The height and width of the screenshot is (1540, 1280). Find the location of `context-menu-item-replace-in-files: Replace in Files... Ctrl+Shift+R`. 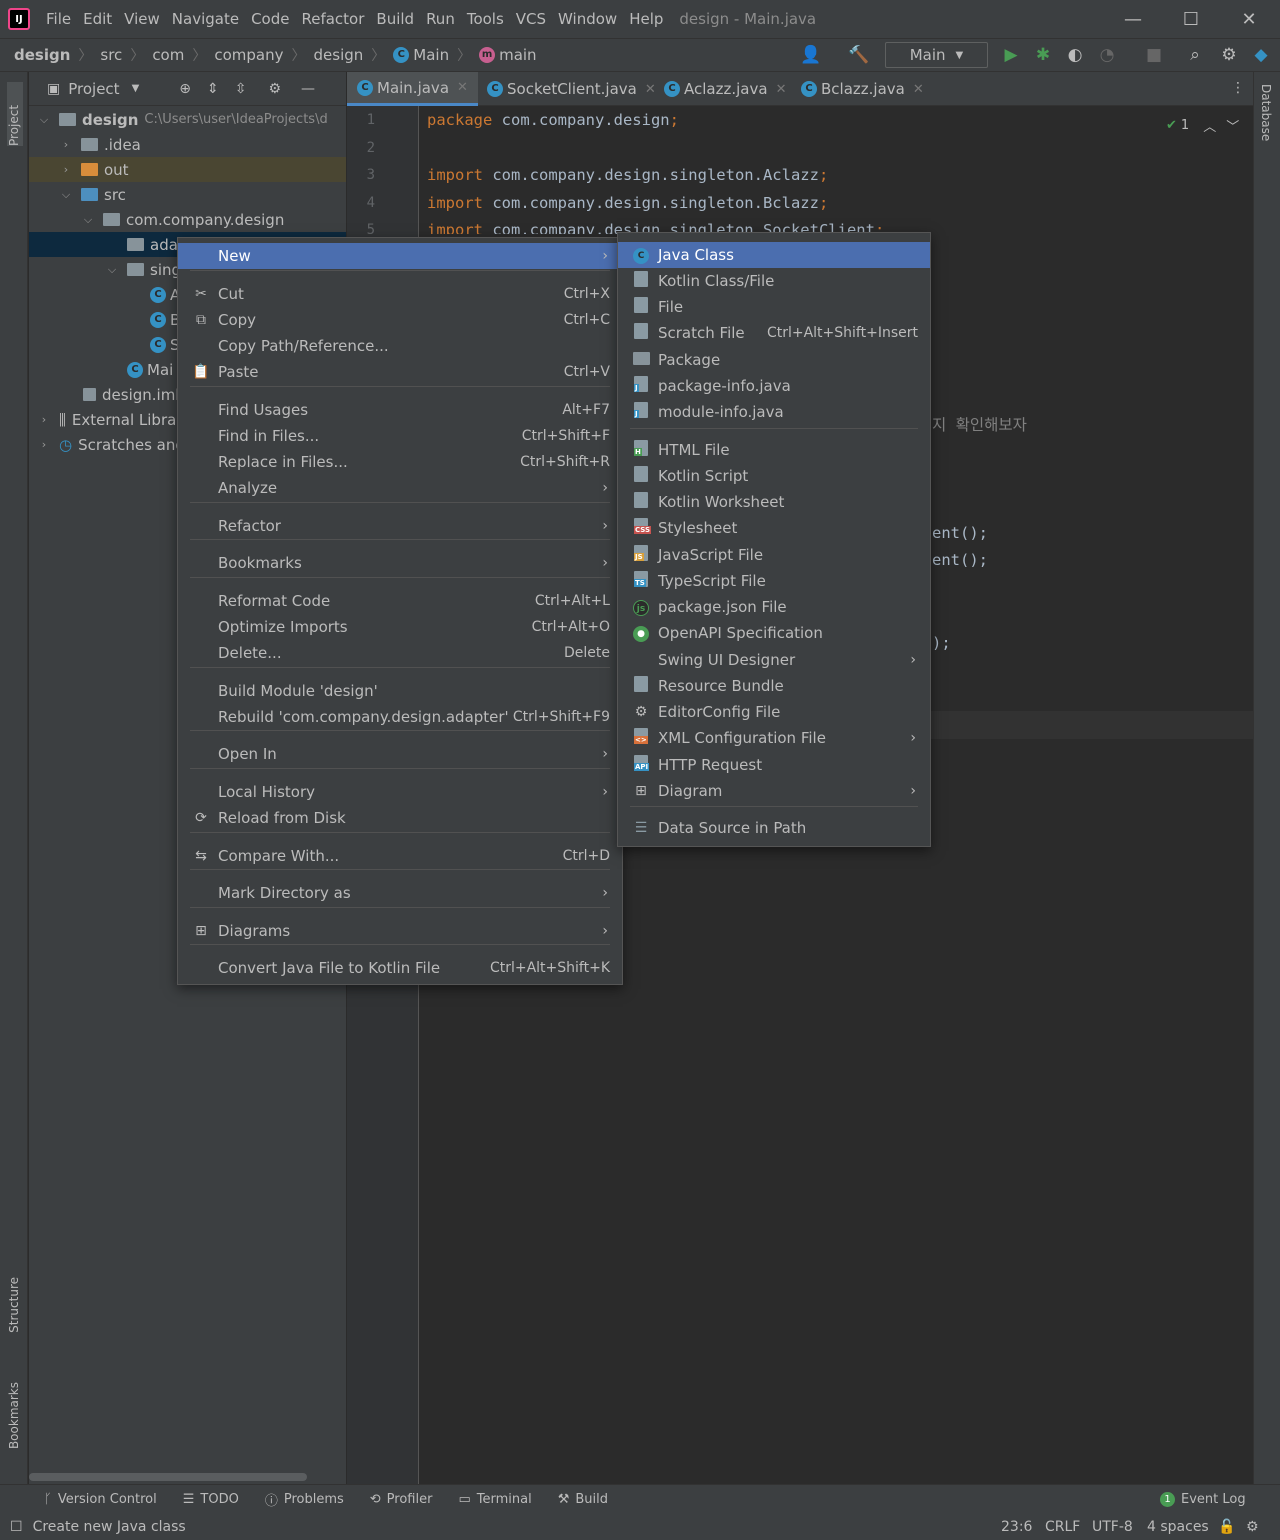

context-menu-item-replace-in-files: Replace in Files... Ctrl+Shift+R is located at coordinates (400, 462).